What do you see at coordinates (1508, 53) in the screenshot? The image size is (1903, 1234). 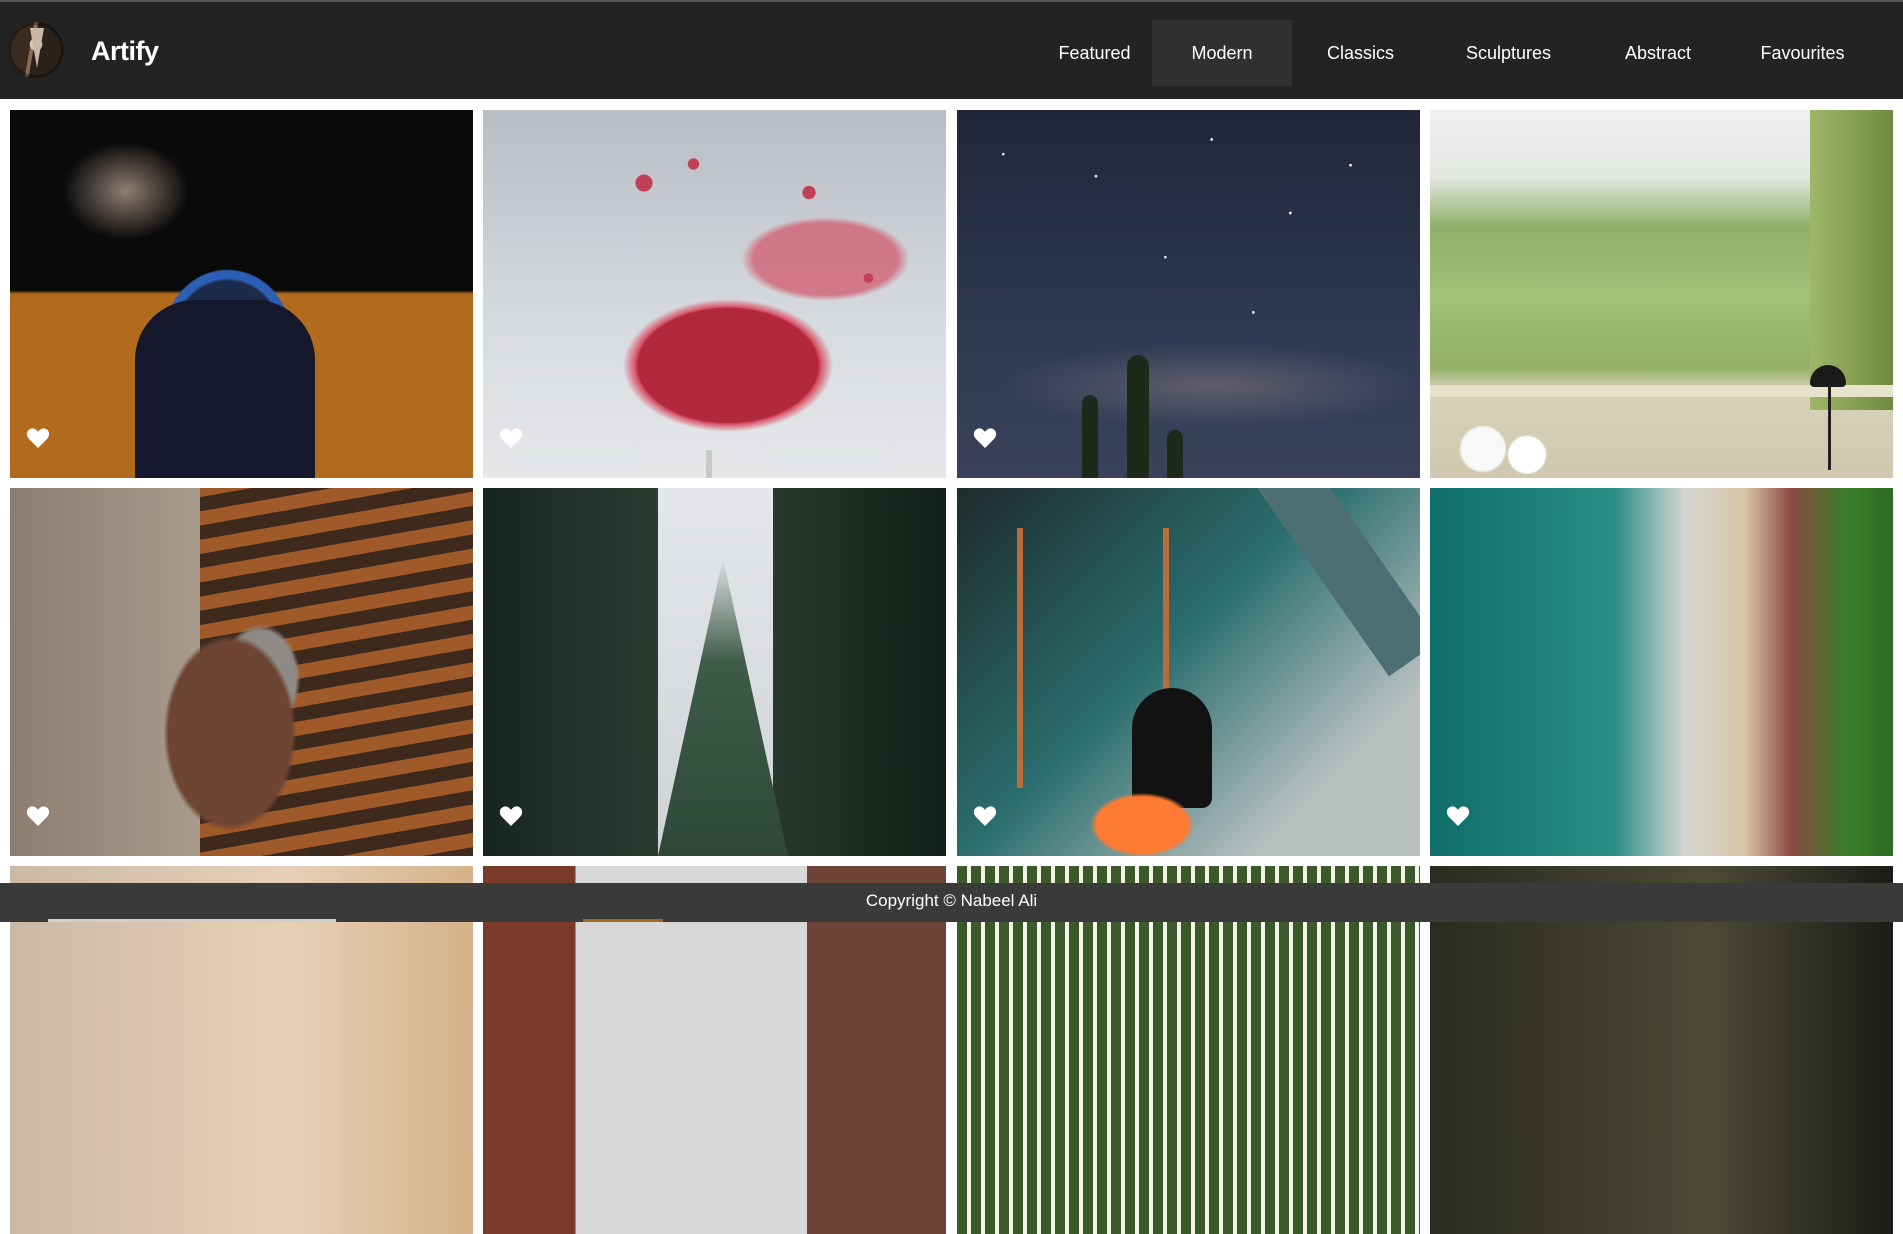 I see `nav-item-sculptures: Sculptures` at bounding box center [1508, 53].